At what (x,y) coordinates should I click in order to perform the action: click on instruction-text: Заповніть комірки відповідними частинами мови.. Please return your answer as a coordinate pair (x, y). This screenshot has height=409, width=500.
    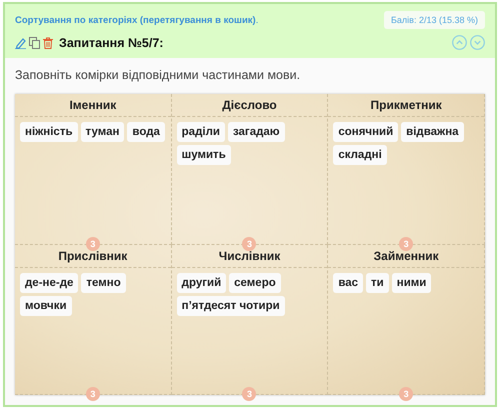
    Looking at the image, I should click on (158, 76).